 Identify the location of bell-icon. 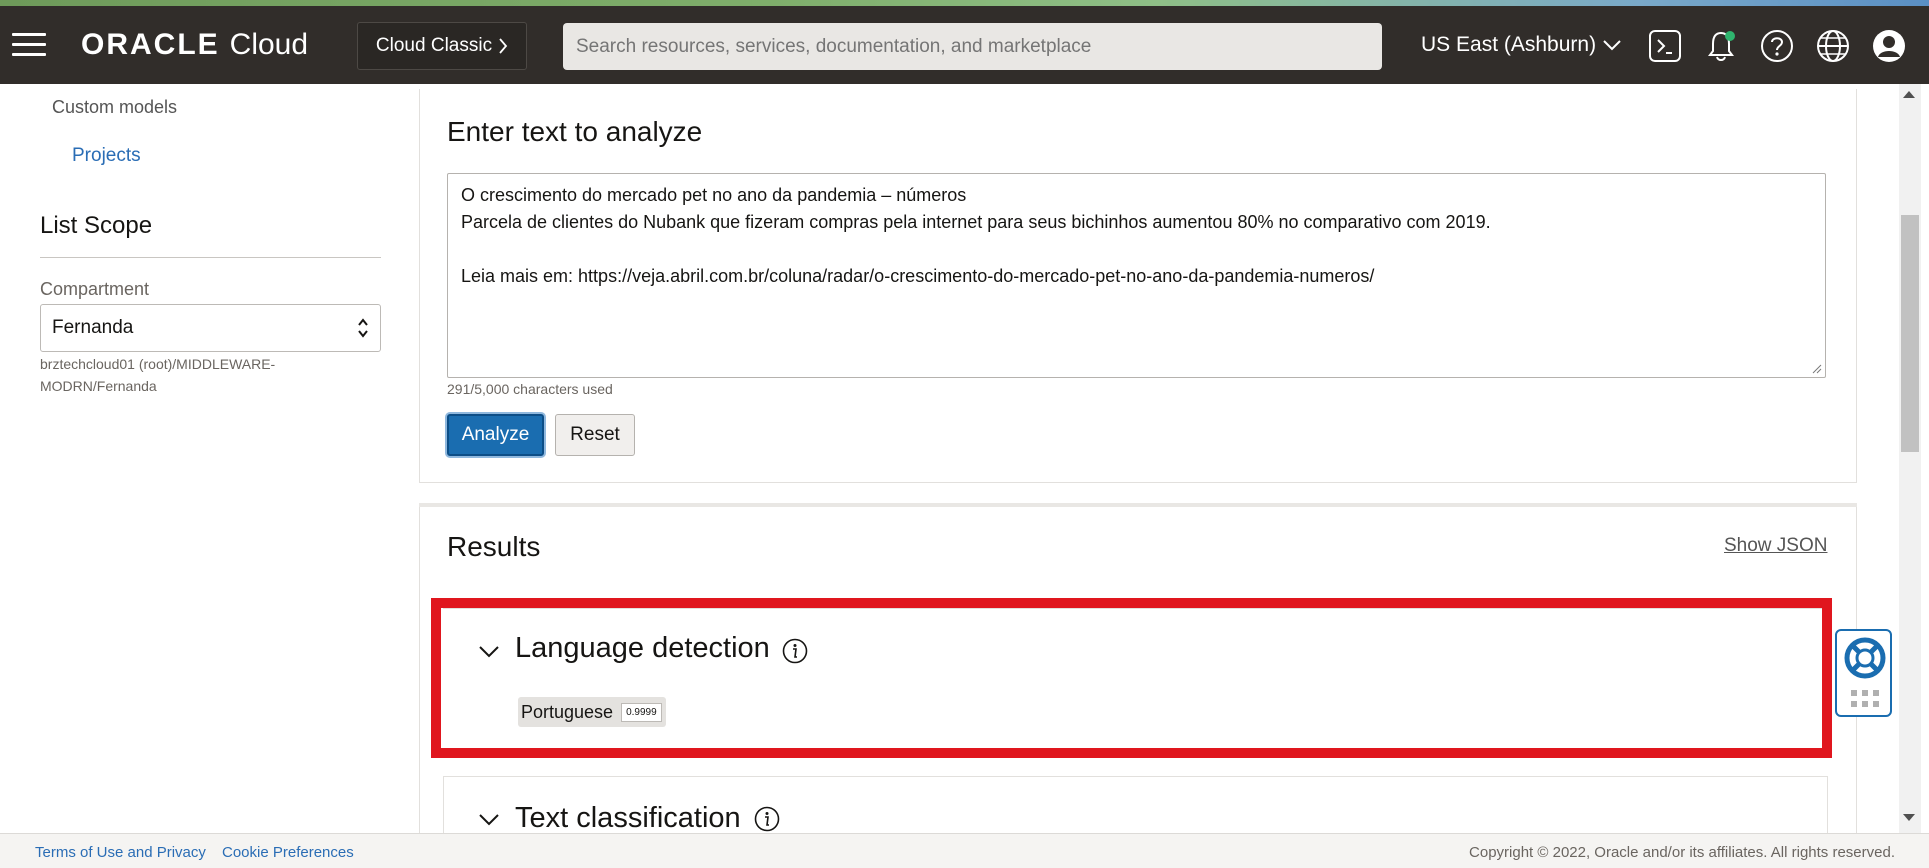
(1721, 46).